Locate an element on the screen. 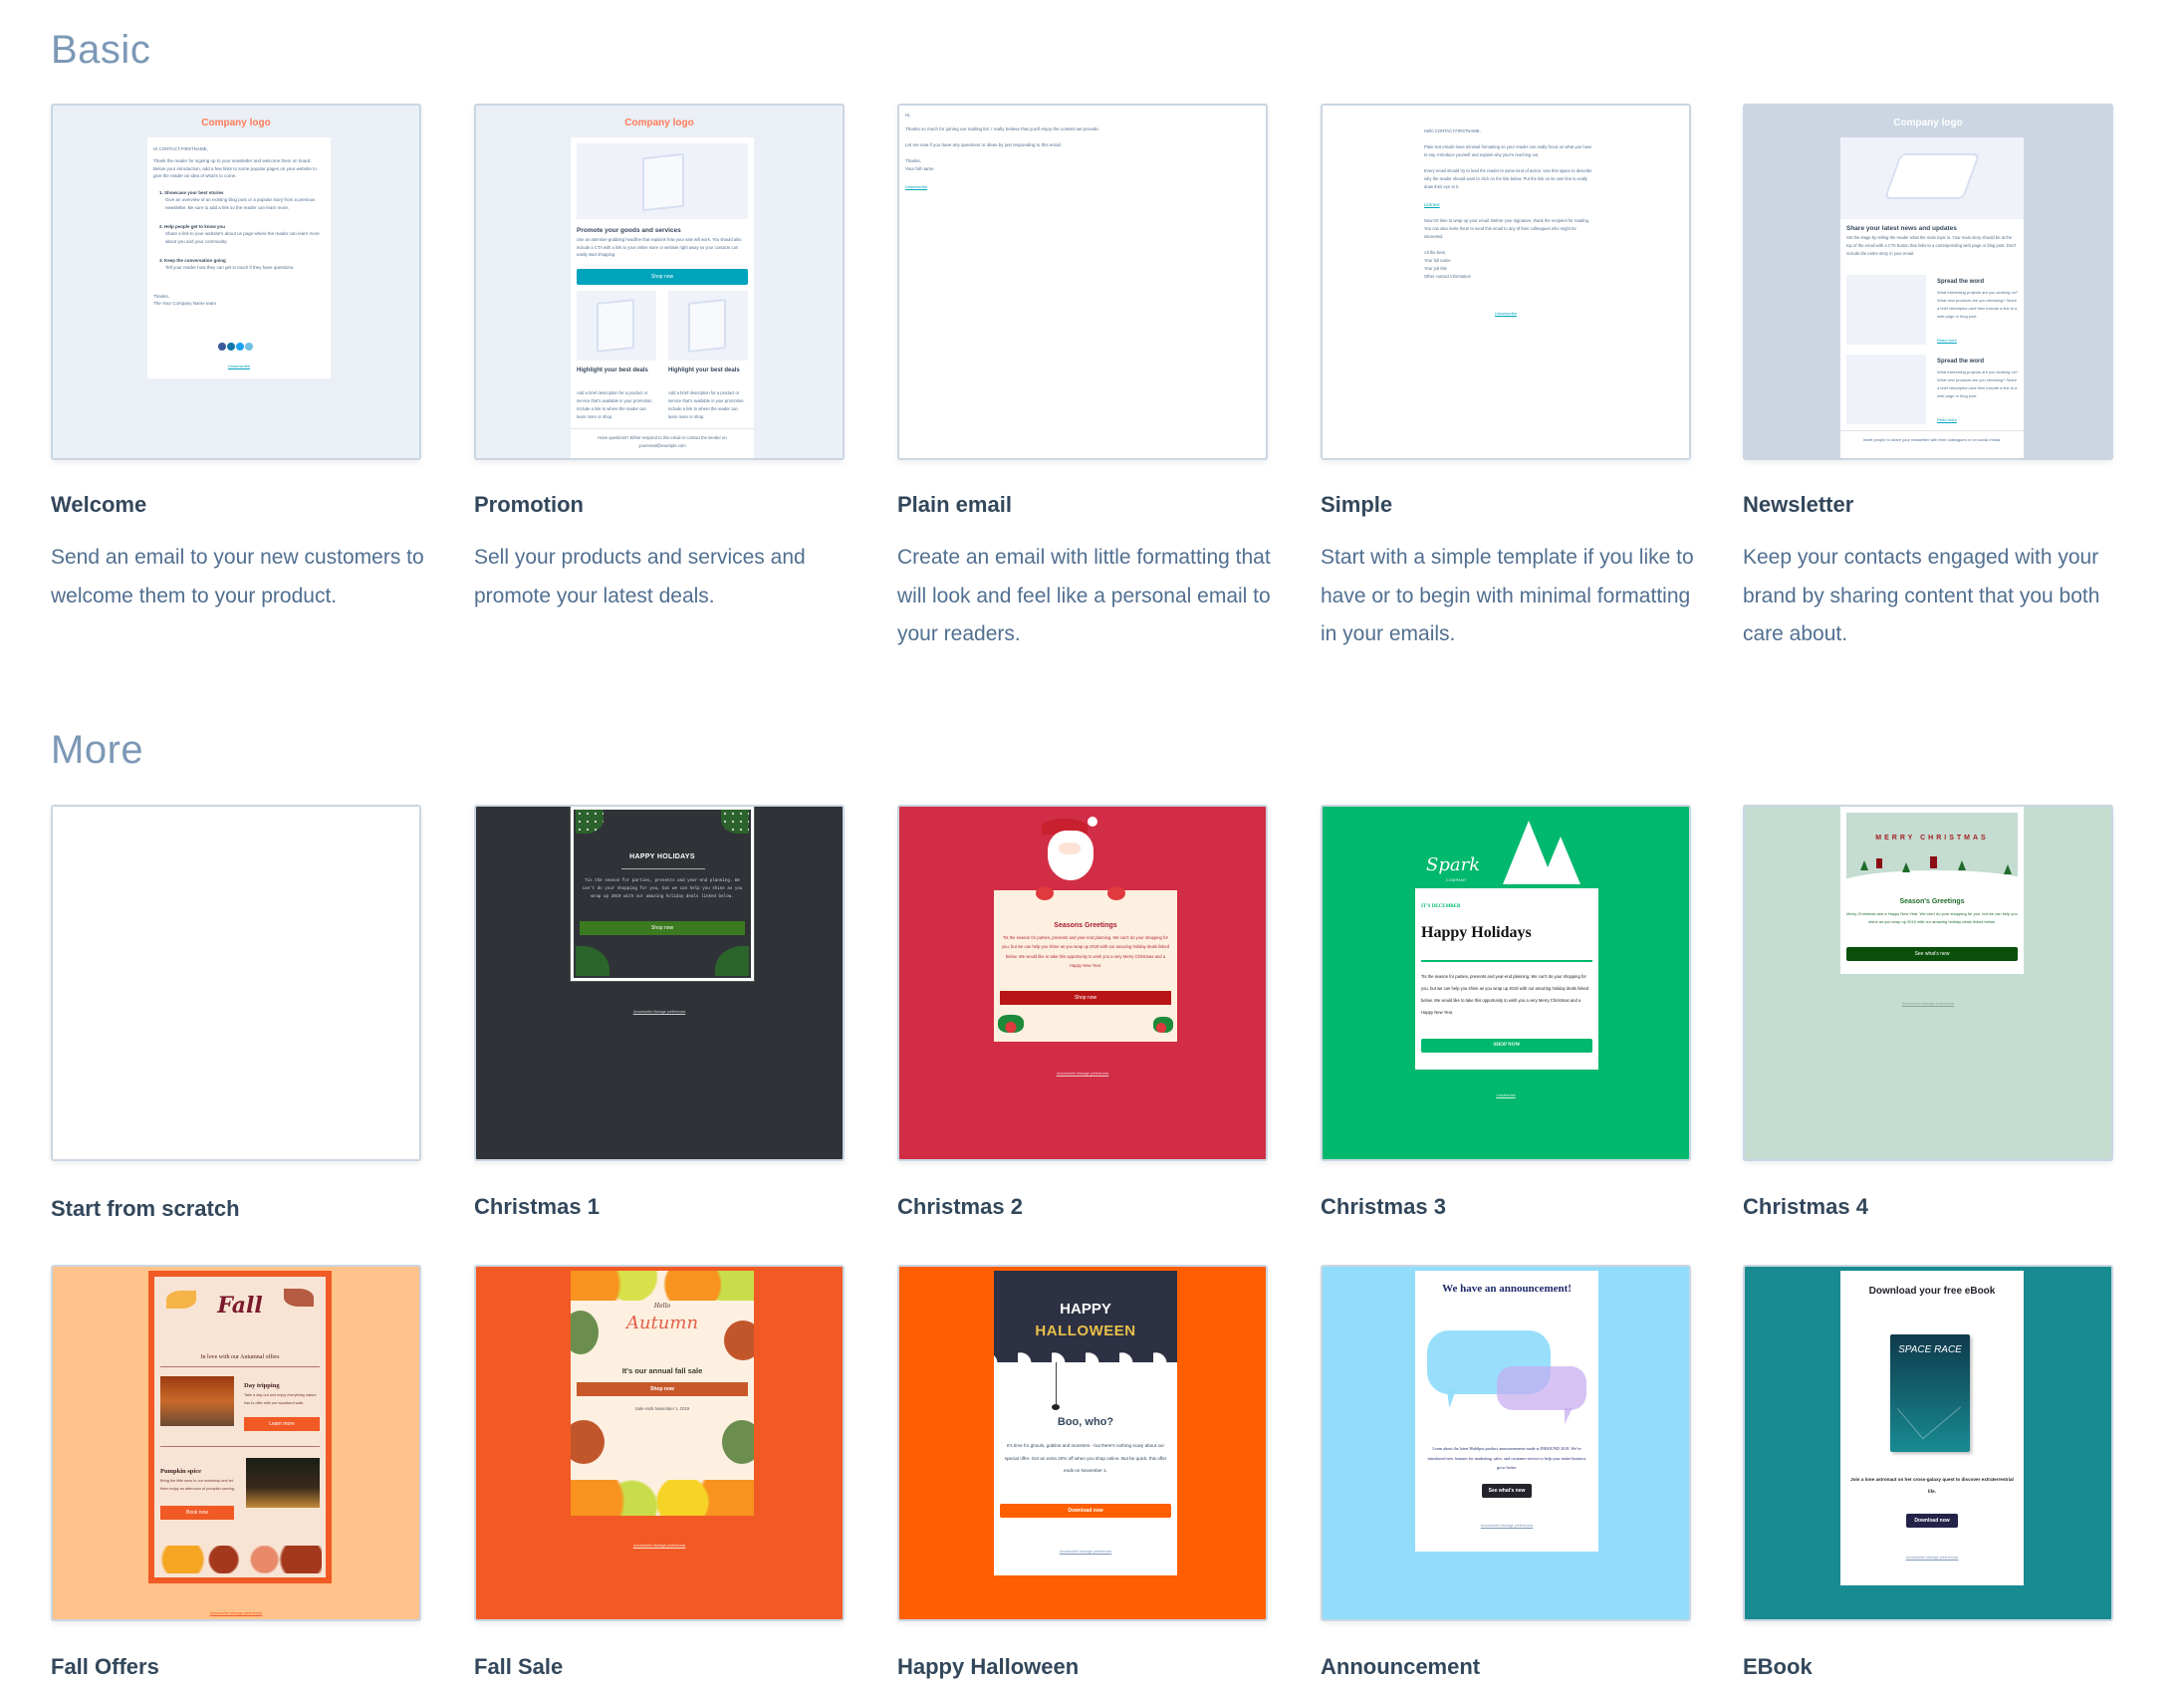  template-card-start-from-scratch: Start from scratch is located at coordinates (236, 1013).